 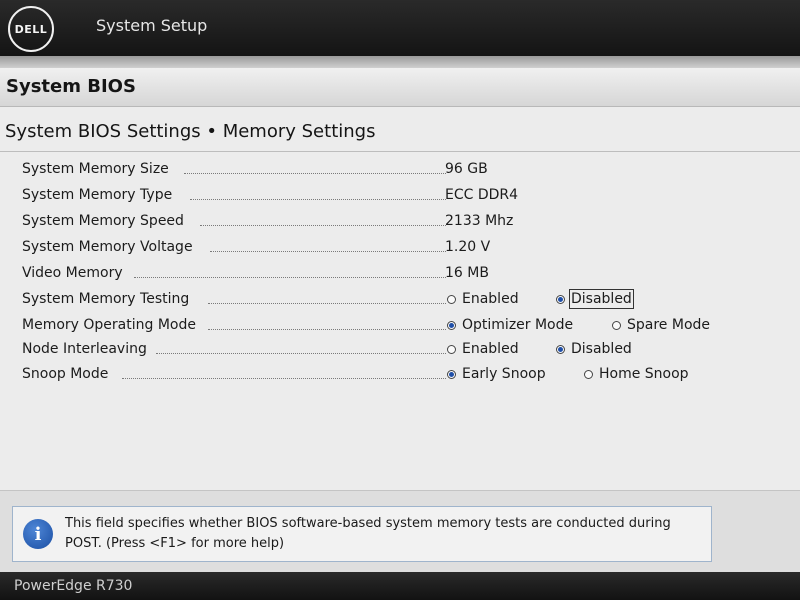 What do you see at coordinates (71, 86) in the screenshot?
I see `section-title: System BIOS` at bounding box center [71, 86].